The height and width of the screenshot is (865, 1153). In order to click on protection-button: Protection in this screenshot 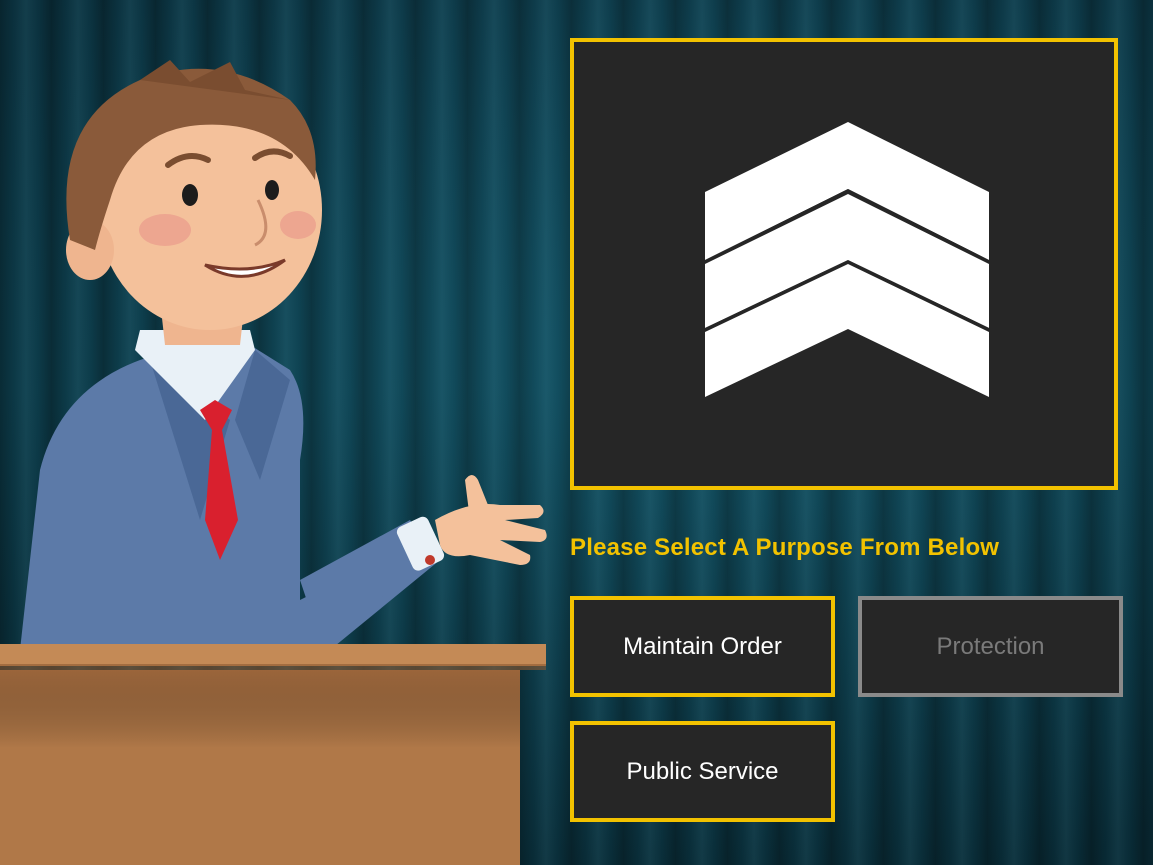, I will do `click(990, 646)`.